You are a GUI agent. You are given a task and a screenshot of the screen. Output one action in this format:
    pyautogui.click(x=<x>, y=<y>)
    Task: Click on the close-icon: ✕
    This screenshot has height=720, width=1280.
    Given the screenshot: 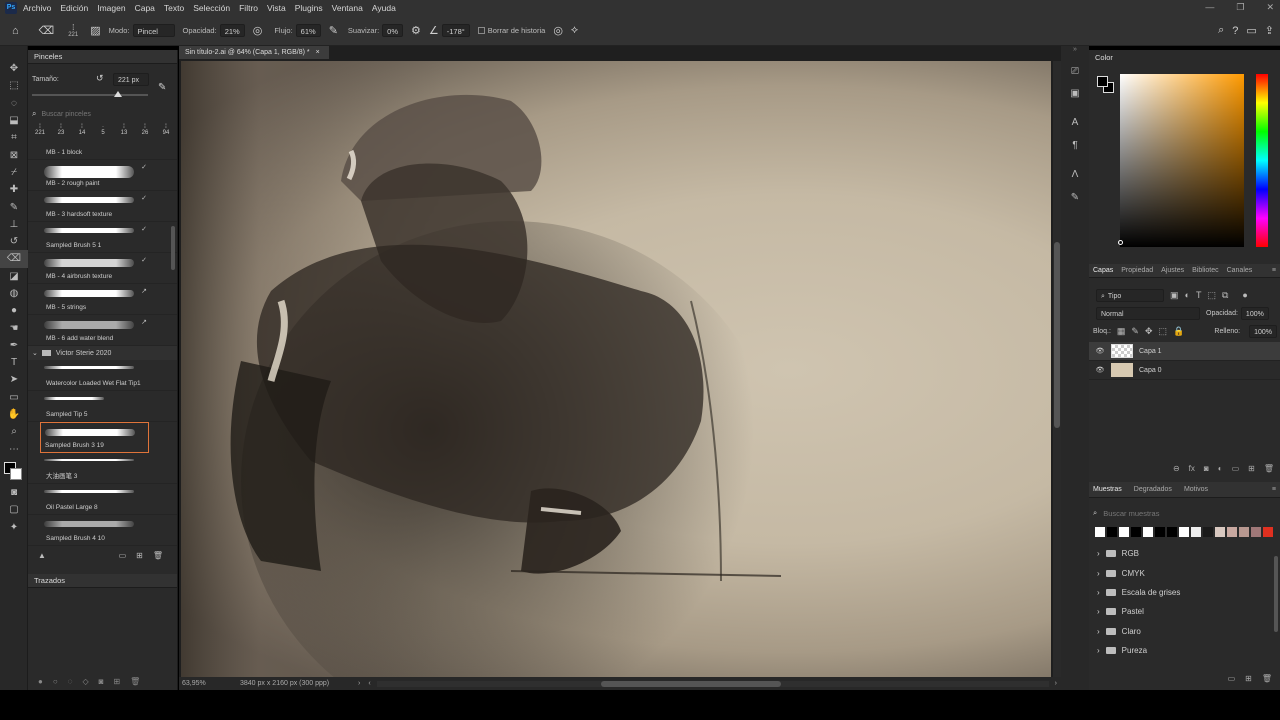 What is the action you would take?
    pyautogui.click(x=1270, y=7)
    